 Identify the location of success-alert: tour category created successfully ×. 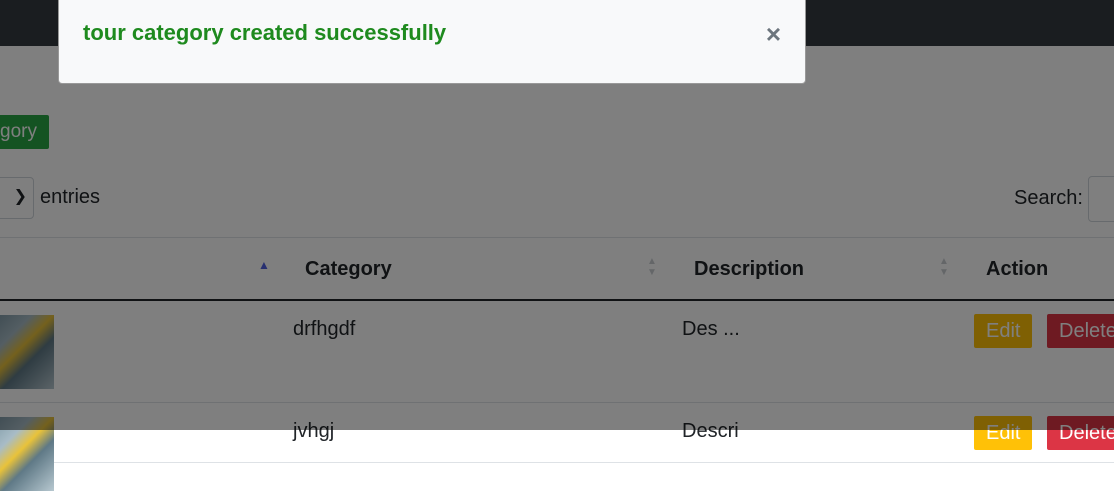
(432, 42).